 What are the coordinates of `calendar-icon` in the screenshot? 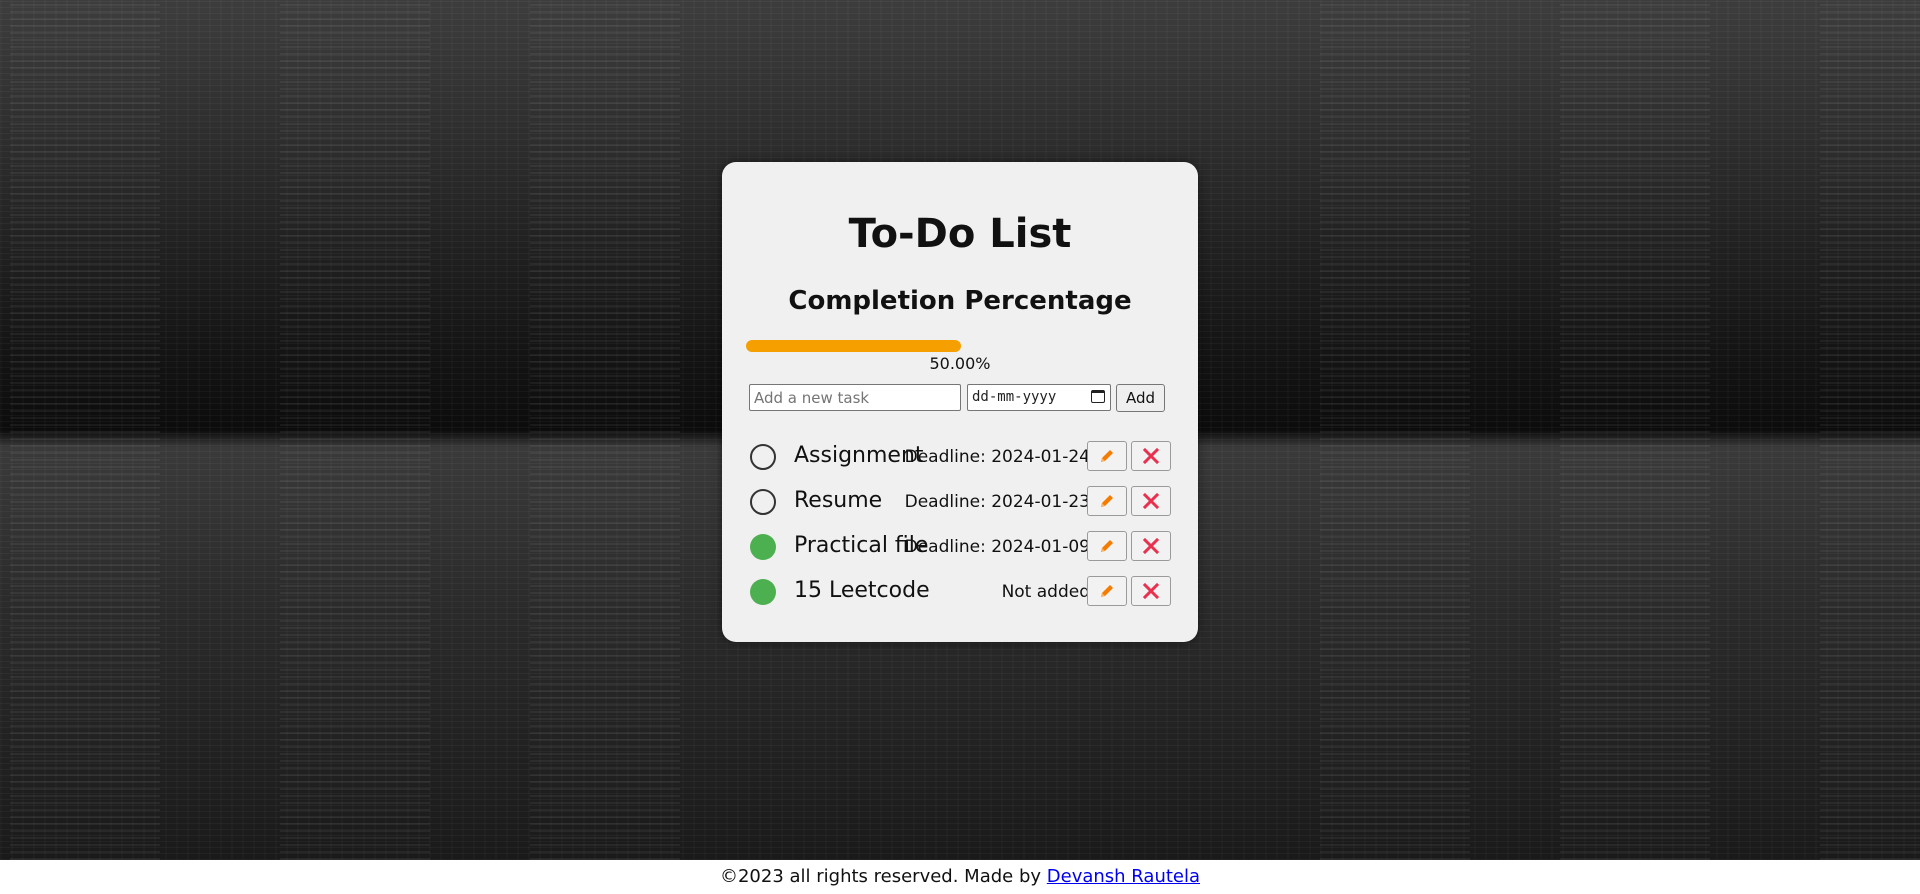 It's located at (1098, 396).